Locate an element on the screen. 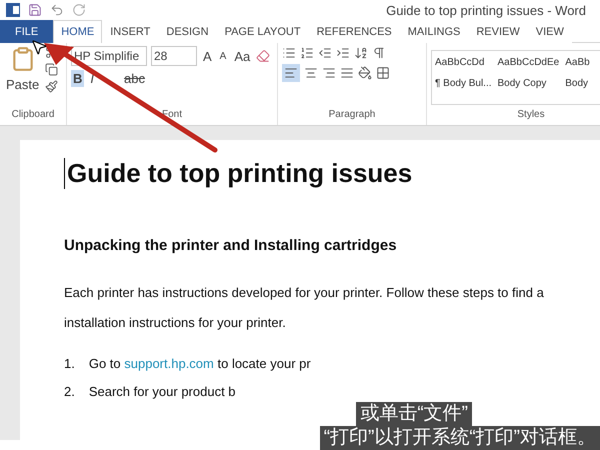 This screenshot has height=450, width=600. copy-icon is located at coordinates (51, 69).